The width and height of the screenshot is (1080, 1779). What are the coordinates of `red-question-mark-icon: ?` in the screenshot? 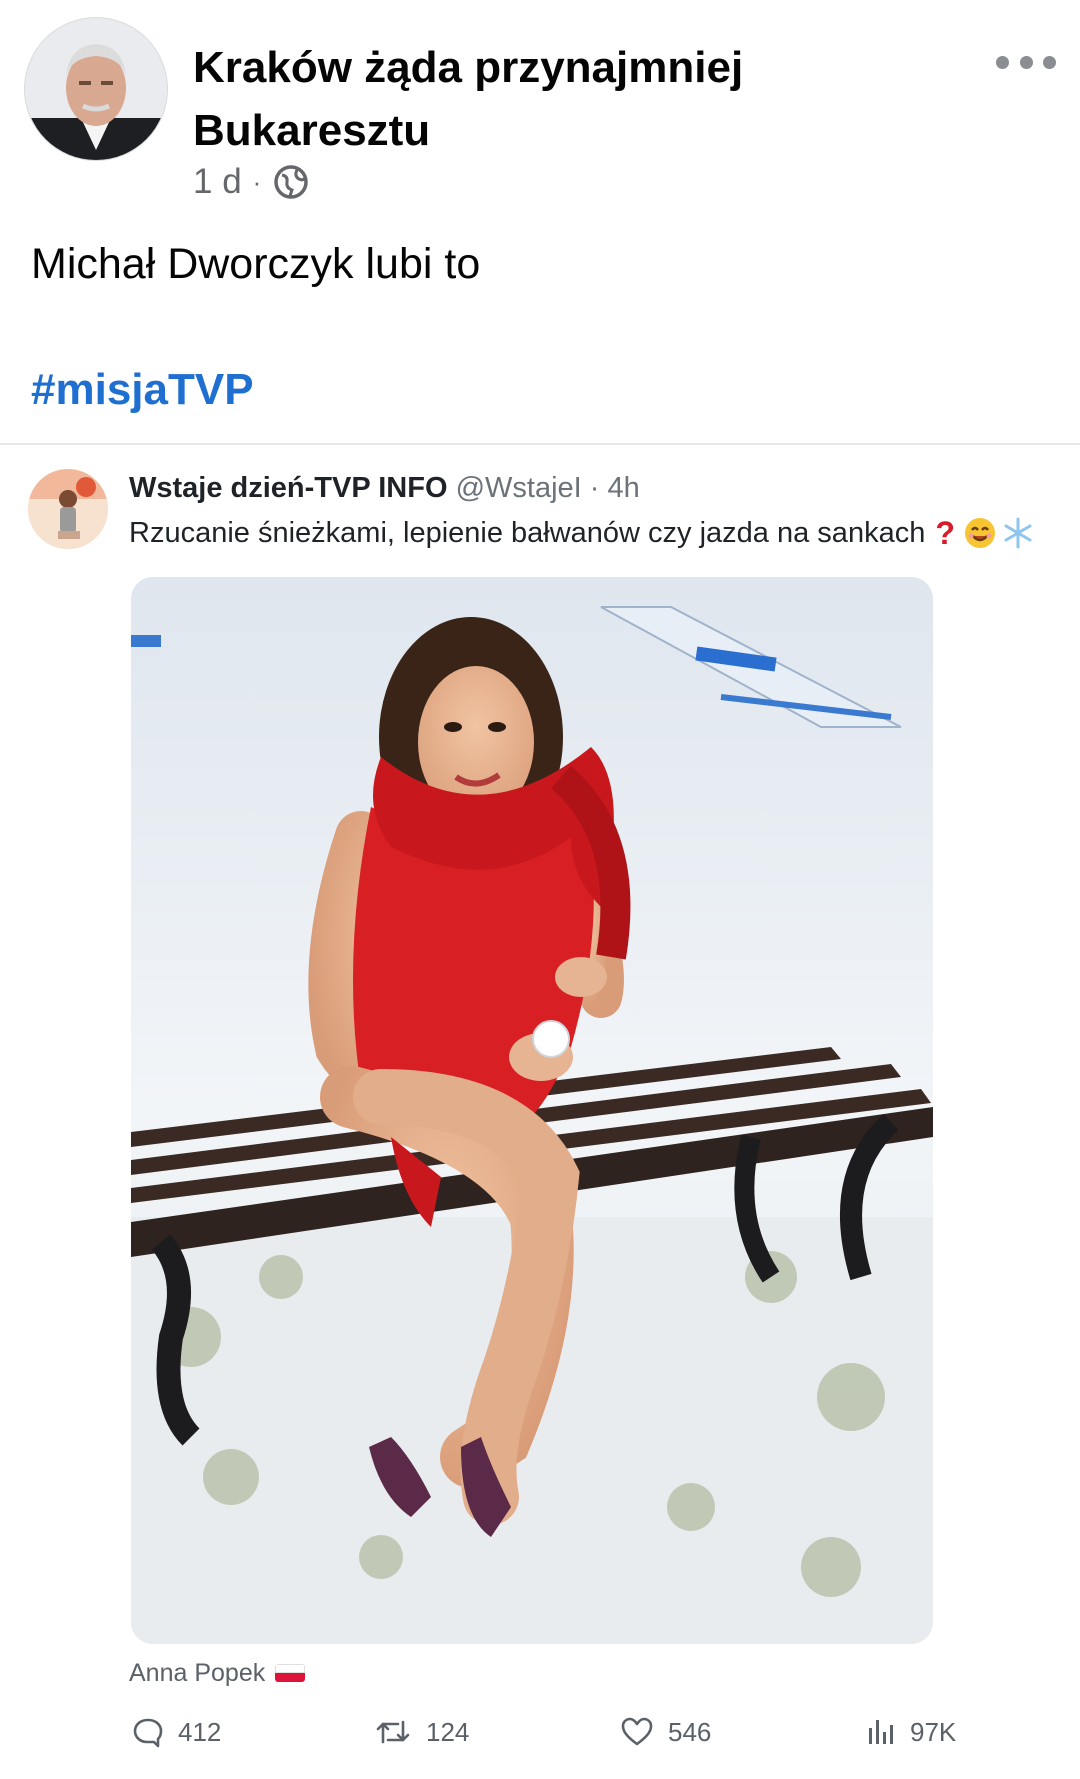 It's located at (945, 533).